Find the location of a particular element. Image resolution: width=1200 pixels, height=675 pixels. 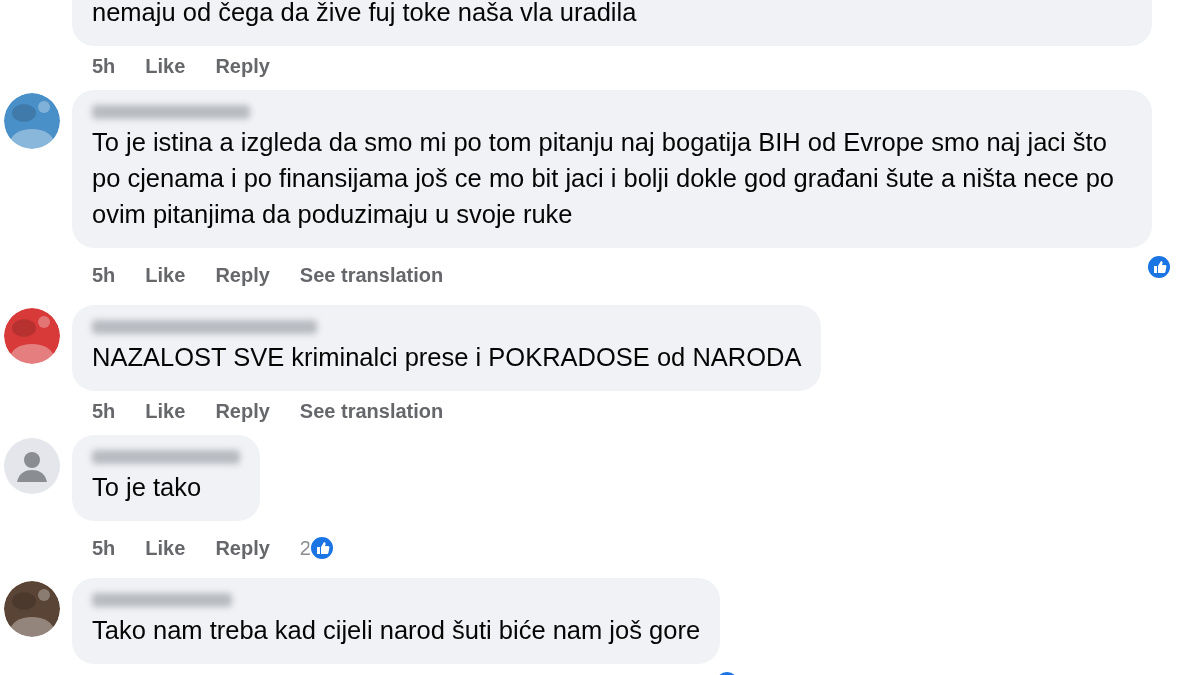

comment-text: nemaju od čega da žive fuj toke naša vla uradila is located at coordinates (365, 14).